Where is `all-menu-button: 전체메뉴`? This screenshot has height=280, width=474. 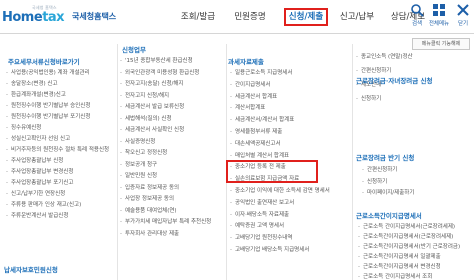
all-menu-button: 전체메뉴 is located at coordinates (439, 15).